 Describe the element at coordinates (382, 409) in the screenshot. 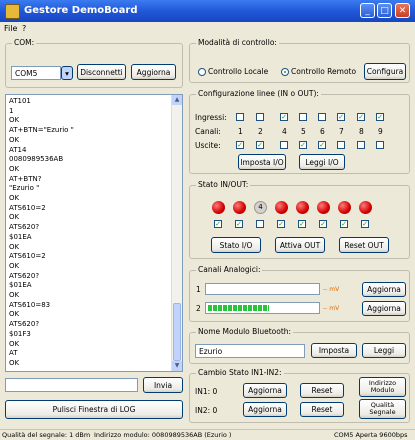

I see `signal-quality-button: Qualità Segnale` at that location.